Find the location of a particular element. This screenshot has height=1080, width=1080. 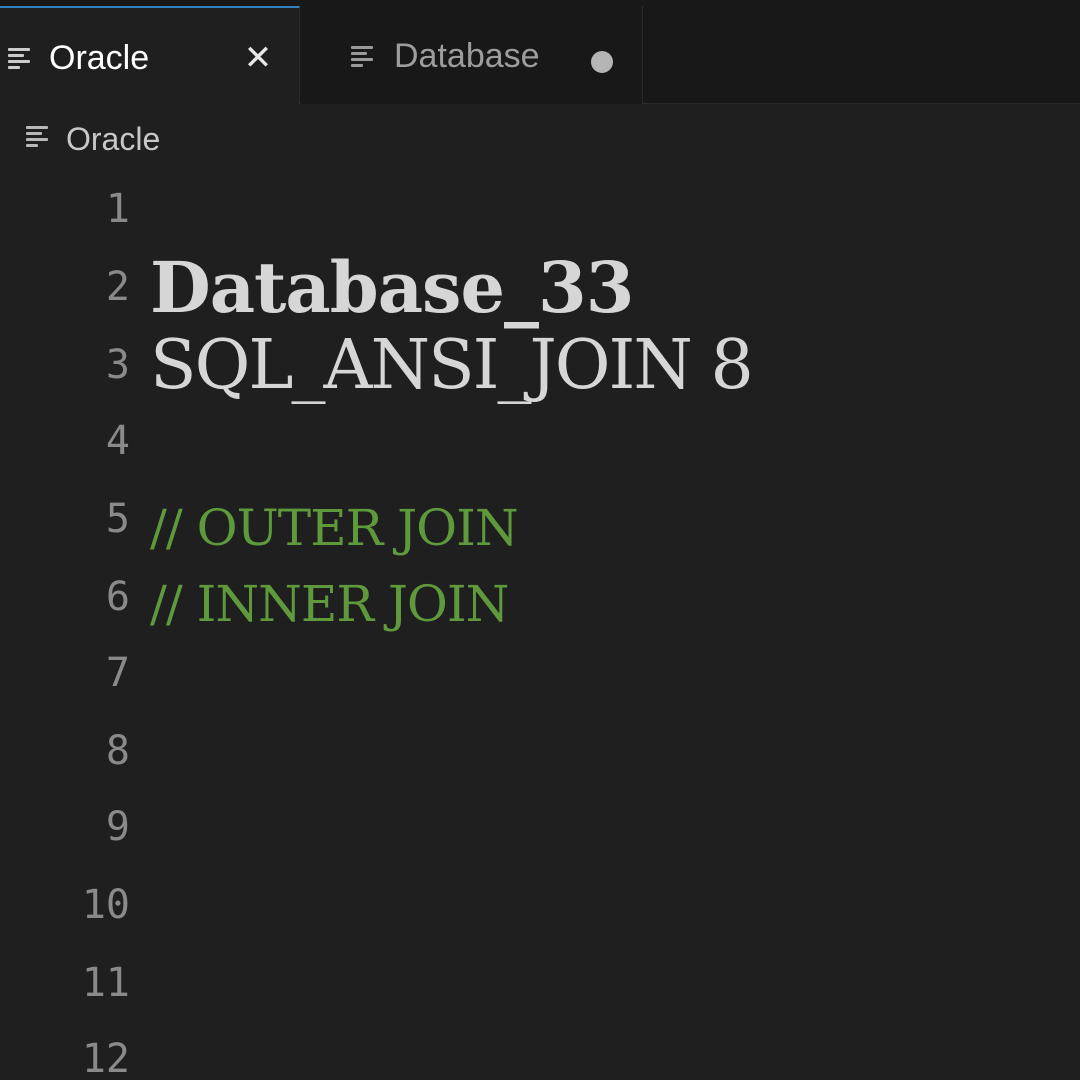

line-number: 2 is located at coordinates (117, 287).